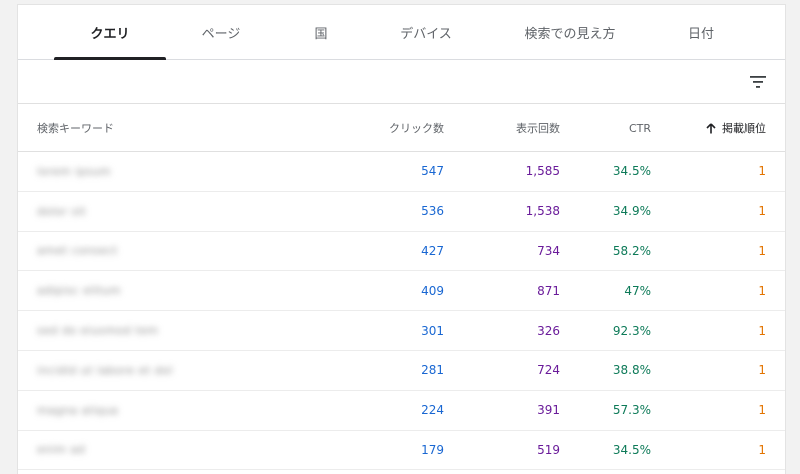 This screenshot has height=474, width=800. What do you see at coordinates (548, 370) in the screenshot?
I see `impressions-cell: 724` at bounding box center [548, 370].